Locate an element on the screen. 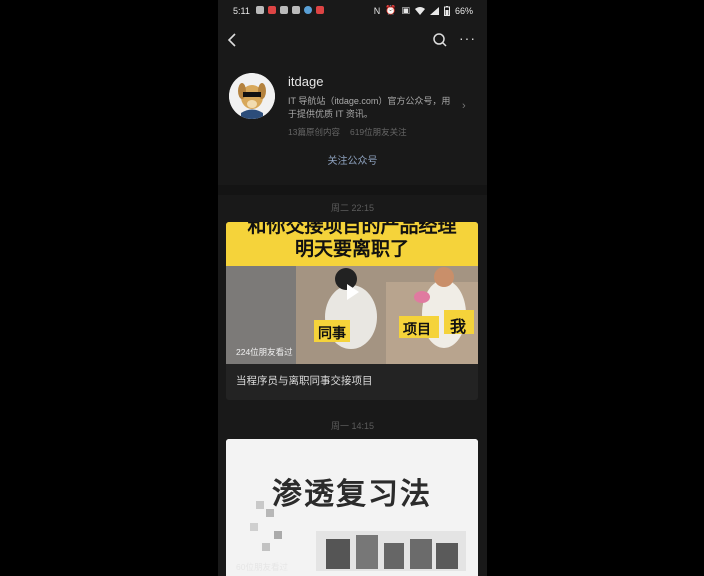 The width and height of the screenshot is (704, 576). overlay-label-project: 项目 is located at coordinates (417, 329).